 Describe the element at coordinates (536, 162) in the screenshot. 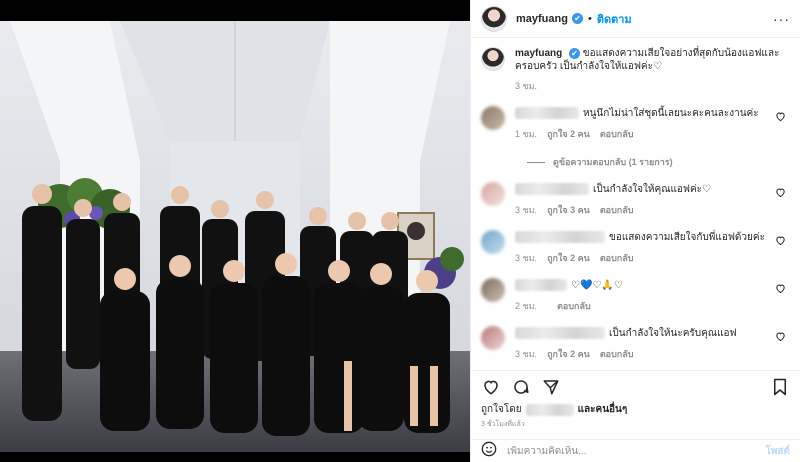

I see `replies-dash` at that location.